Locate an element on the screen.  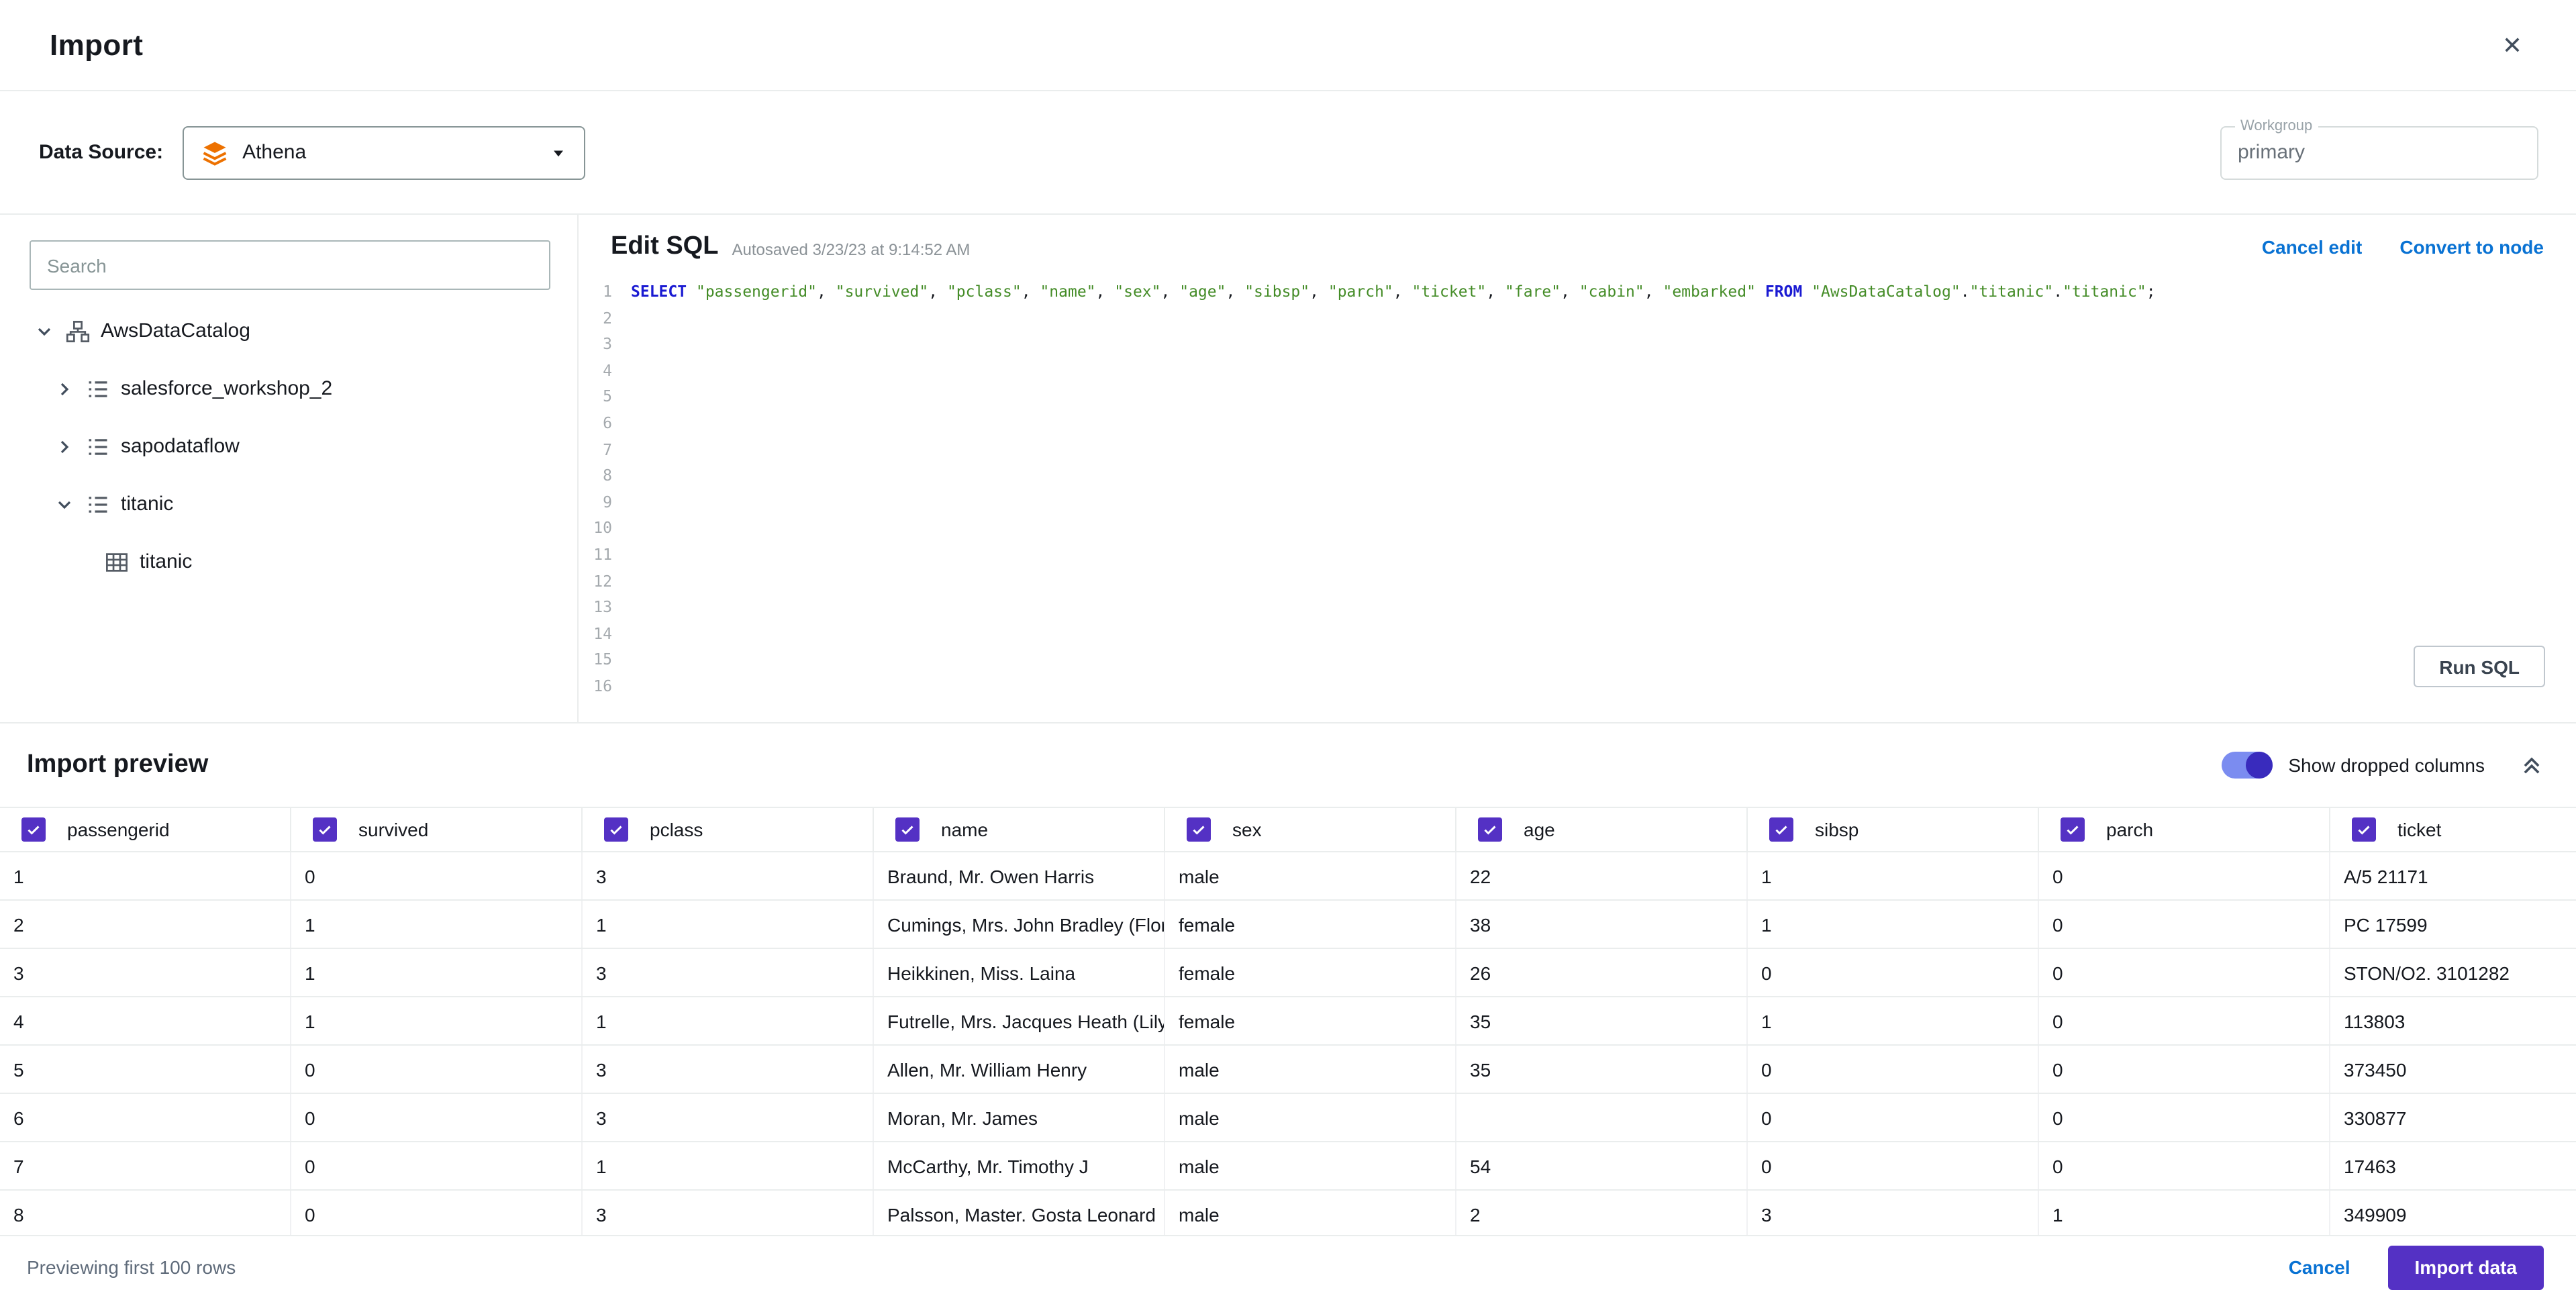
sql-token: SELECT is located at coordinates (659, 291).